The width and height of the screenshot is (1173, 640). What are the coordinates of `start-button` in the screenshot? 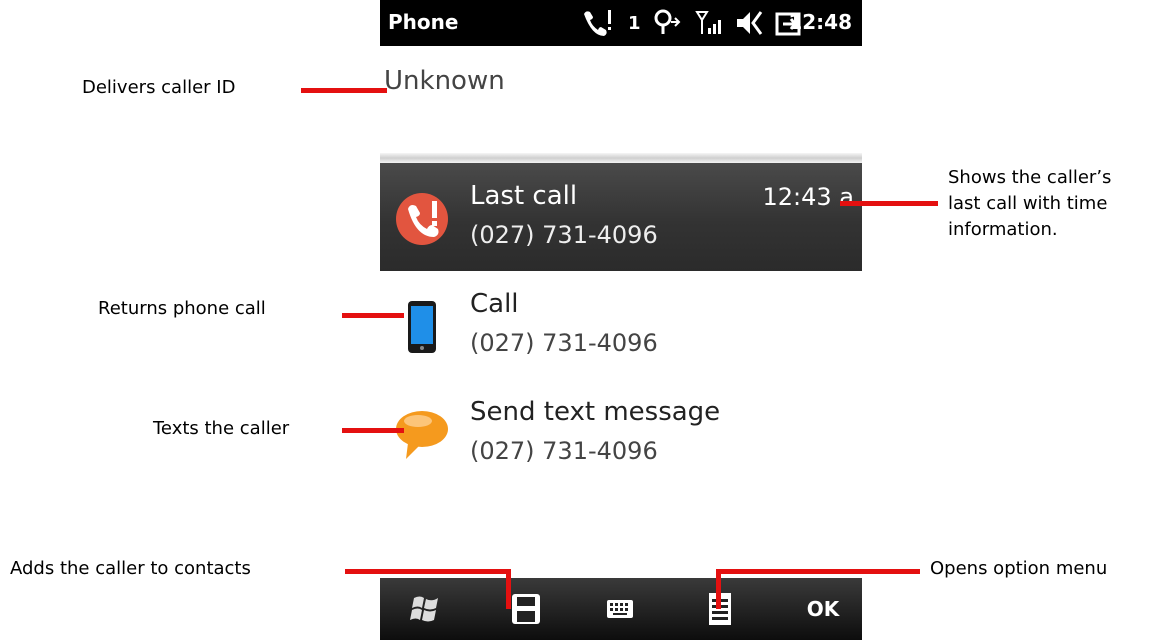 It's located at (426, 609).